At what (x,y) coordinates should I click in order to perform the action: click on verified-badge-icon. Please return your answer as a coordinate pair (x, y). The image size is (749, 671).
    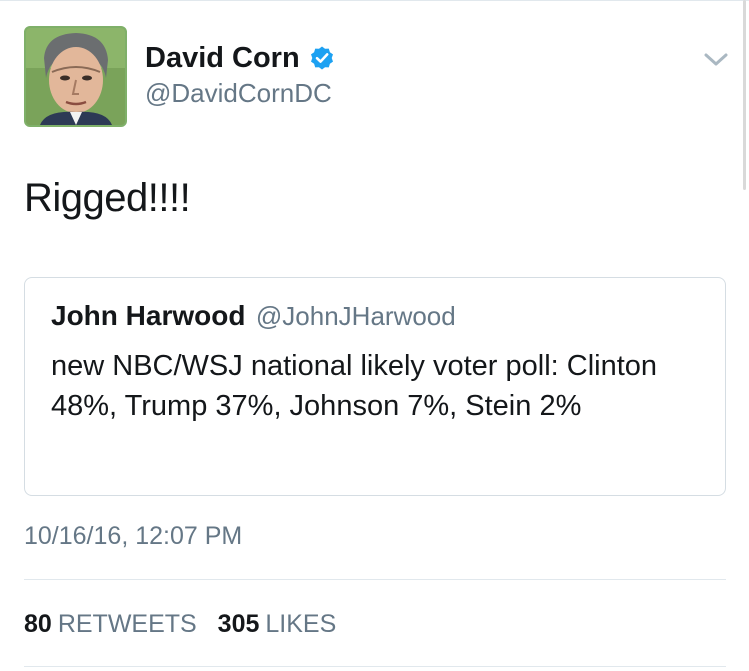
    Looking at the image, I should click on (322, 58).